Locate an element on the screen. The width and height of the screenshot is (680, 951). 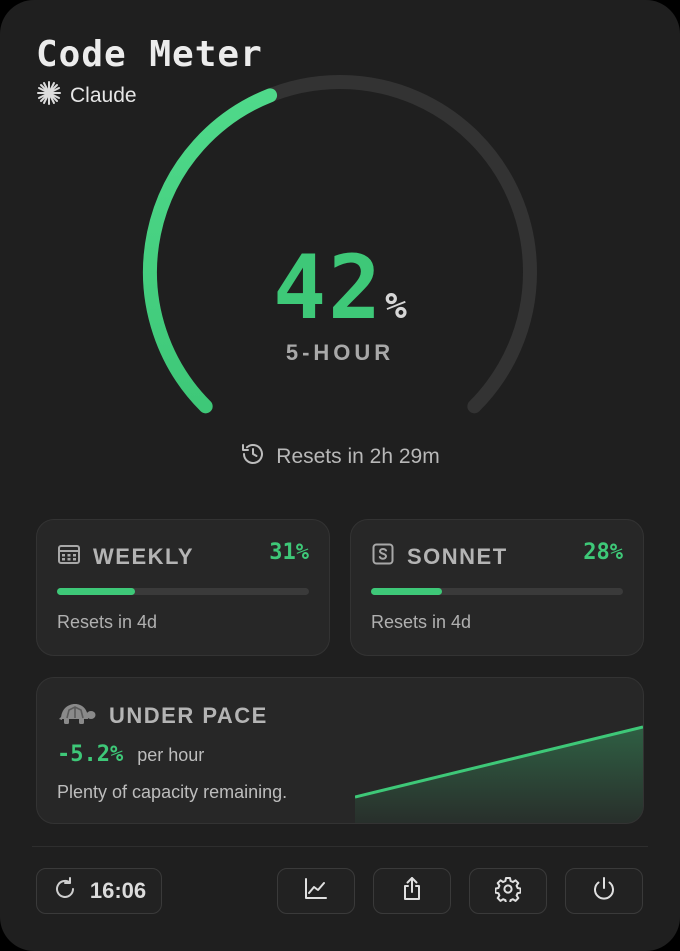
refresh-button: 16:06 is located at coordinates (99, 891).